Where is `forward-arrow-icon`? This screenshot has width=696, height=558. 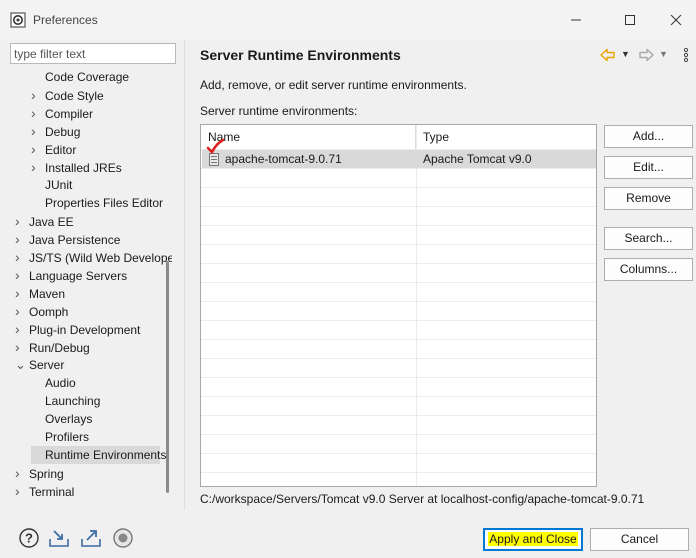
forward-arrow-icon is located at coordinates (646, 55).